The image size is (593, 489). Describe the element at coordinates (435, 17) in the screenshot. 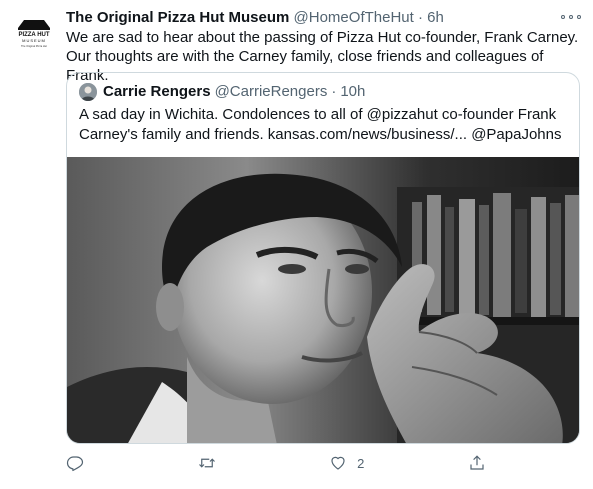

I see `timestamp: 6h` at that location.